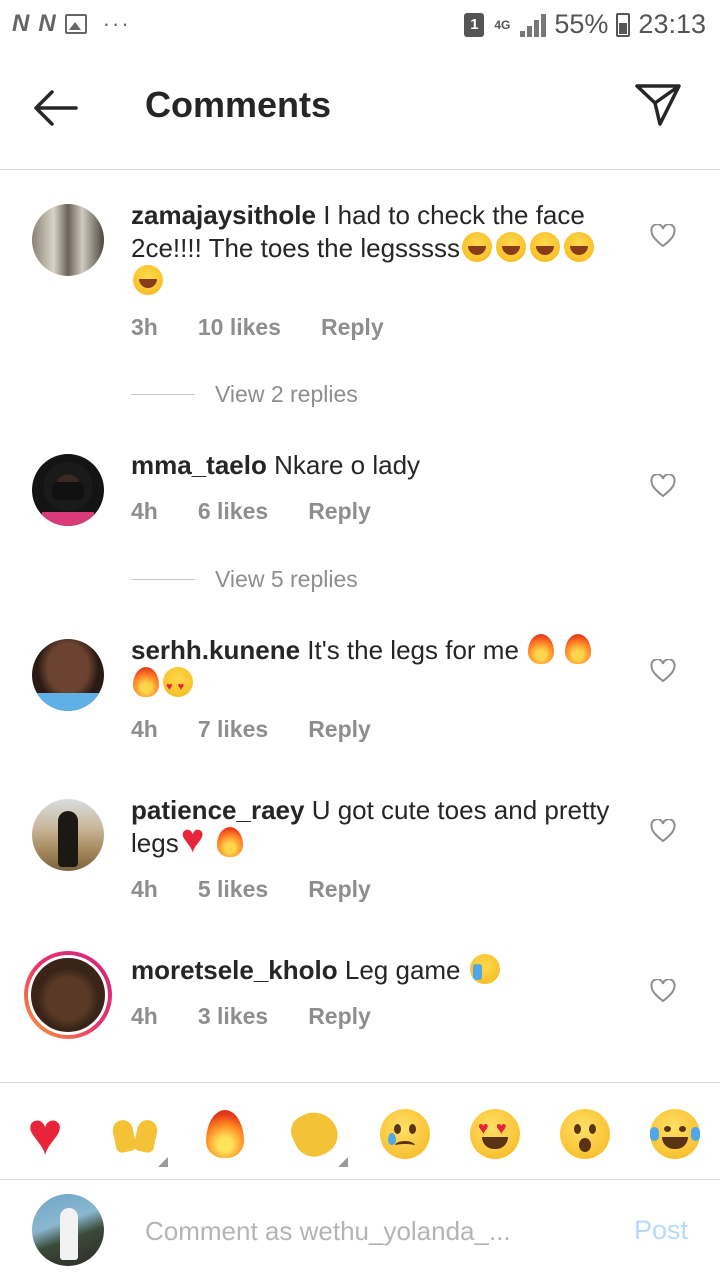 The width and height of the screenshot is (720, 1280). What do you see at coordinates (286, 394) in the screenshot?
I see `view-replies-label: View 2 replies` at bounding box center [286, 394].